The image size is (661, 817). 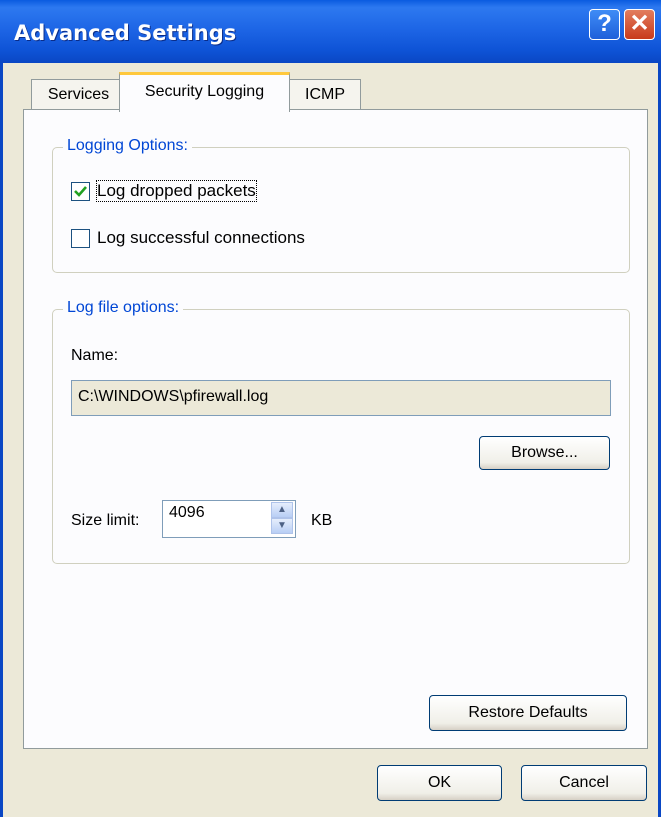 I want to click on log-dropped-checkbox, so click(x=80, y=191).